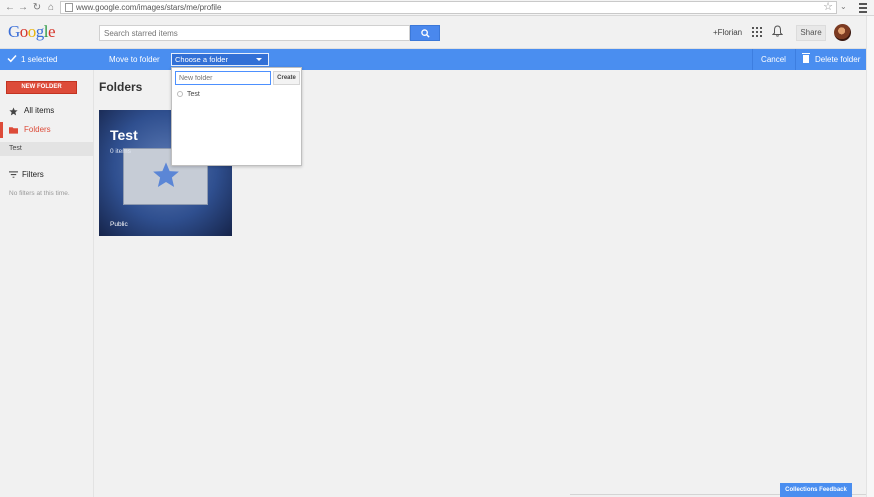 The image size is (874, 497). I want to click on choose-folder-dropdown: Create Test, so click(236, 116).